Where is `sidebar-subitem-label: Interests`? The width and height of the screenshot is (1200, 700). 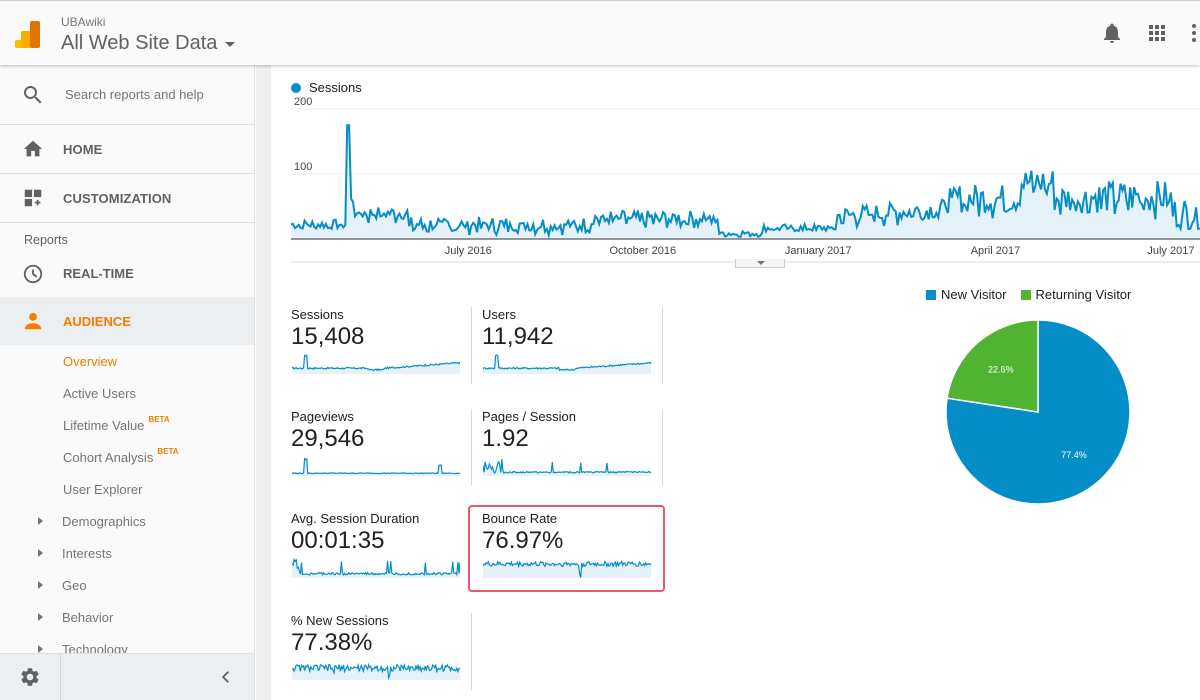
sidebar-subitem-label: Interests is located at coordinates (87, 553).